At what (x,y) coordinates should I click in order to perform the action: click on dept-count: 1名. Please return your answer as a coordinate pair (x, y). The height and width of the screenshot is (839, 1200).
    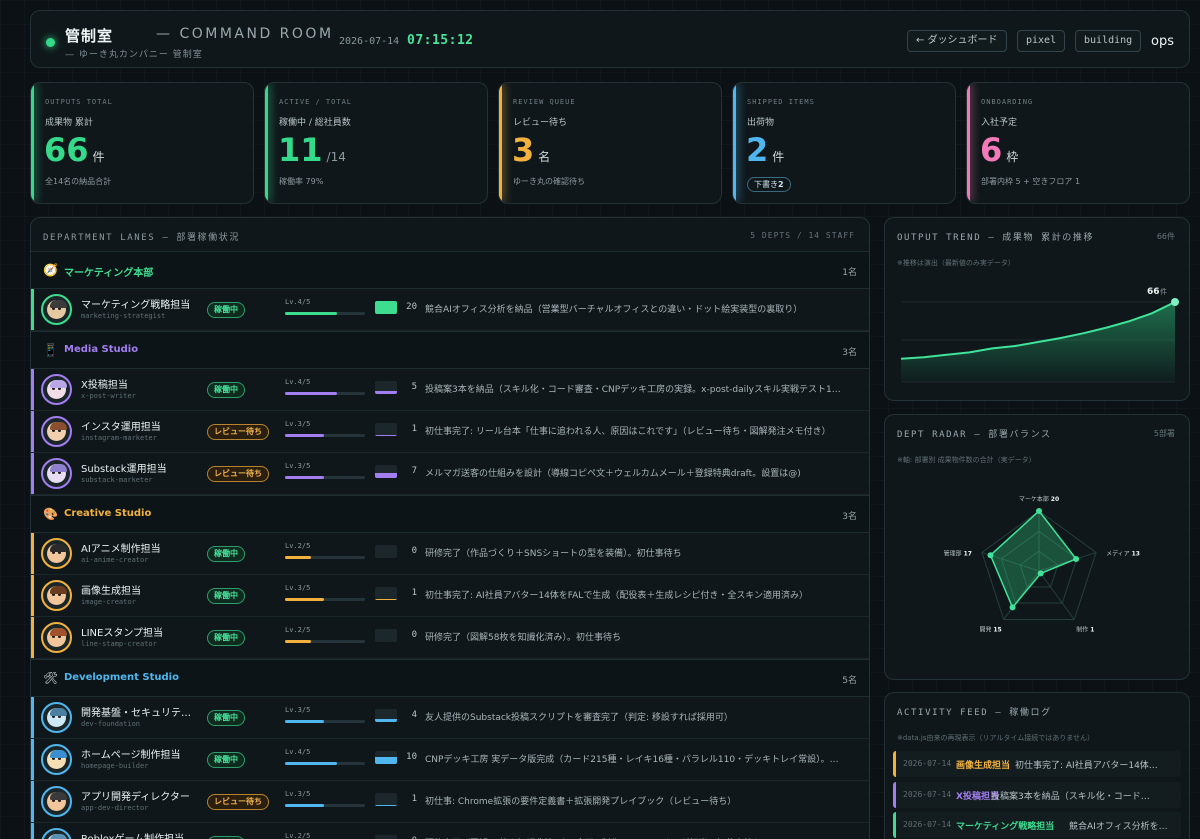
    Looking at the image, I should click on (849, 273).